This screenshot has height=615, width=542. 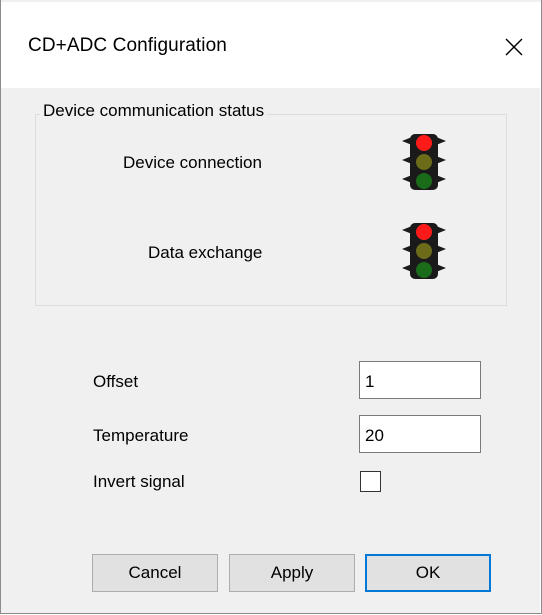 What do you see at coordinates (428, 573) in the screenshot?
I see `ok-button: OK` at bounding box center [428, 573].